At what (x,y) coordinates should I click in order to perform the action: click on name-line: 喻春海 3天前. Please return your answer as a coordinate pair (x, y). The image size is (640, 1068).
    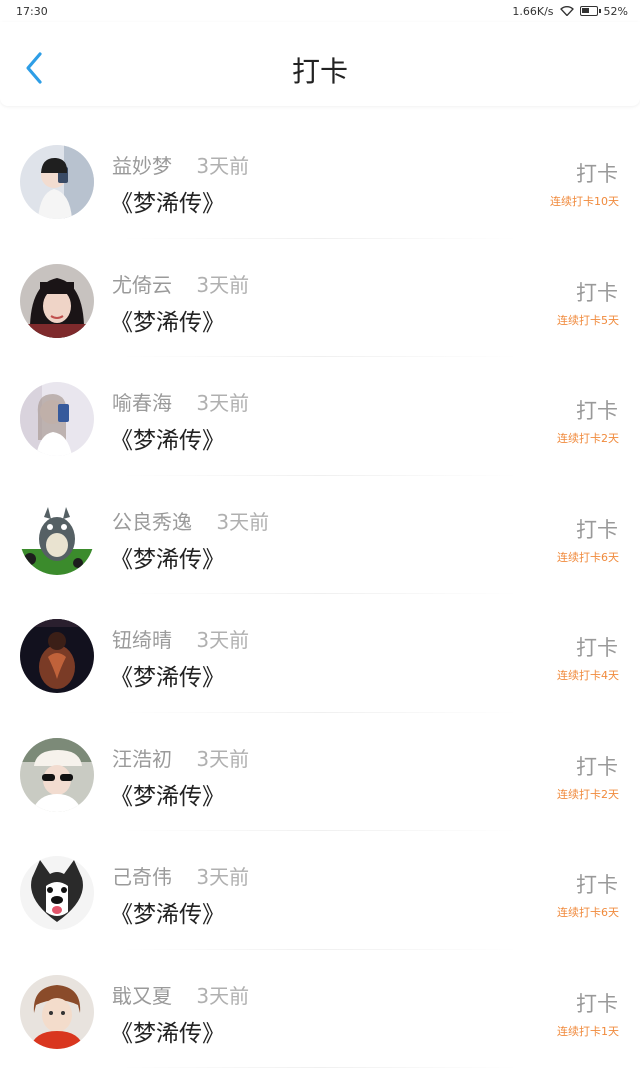
    Looking at the image, I should click on (180, 401).